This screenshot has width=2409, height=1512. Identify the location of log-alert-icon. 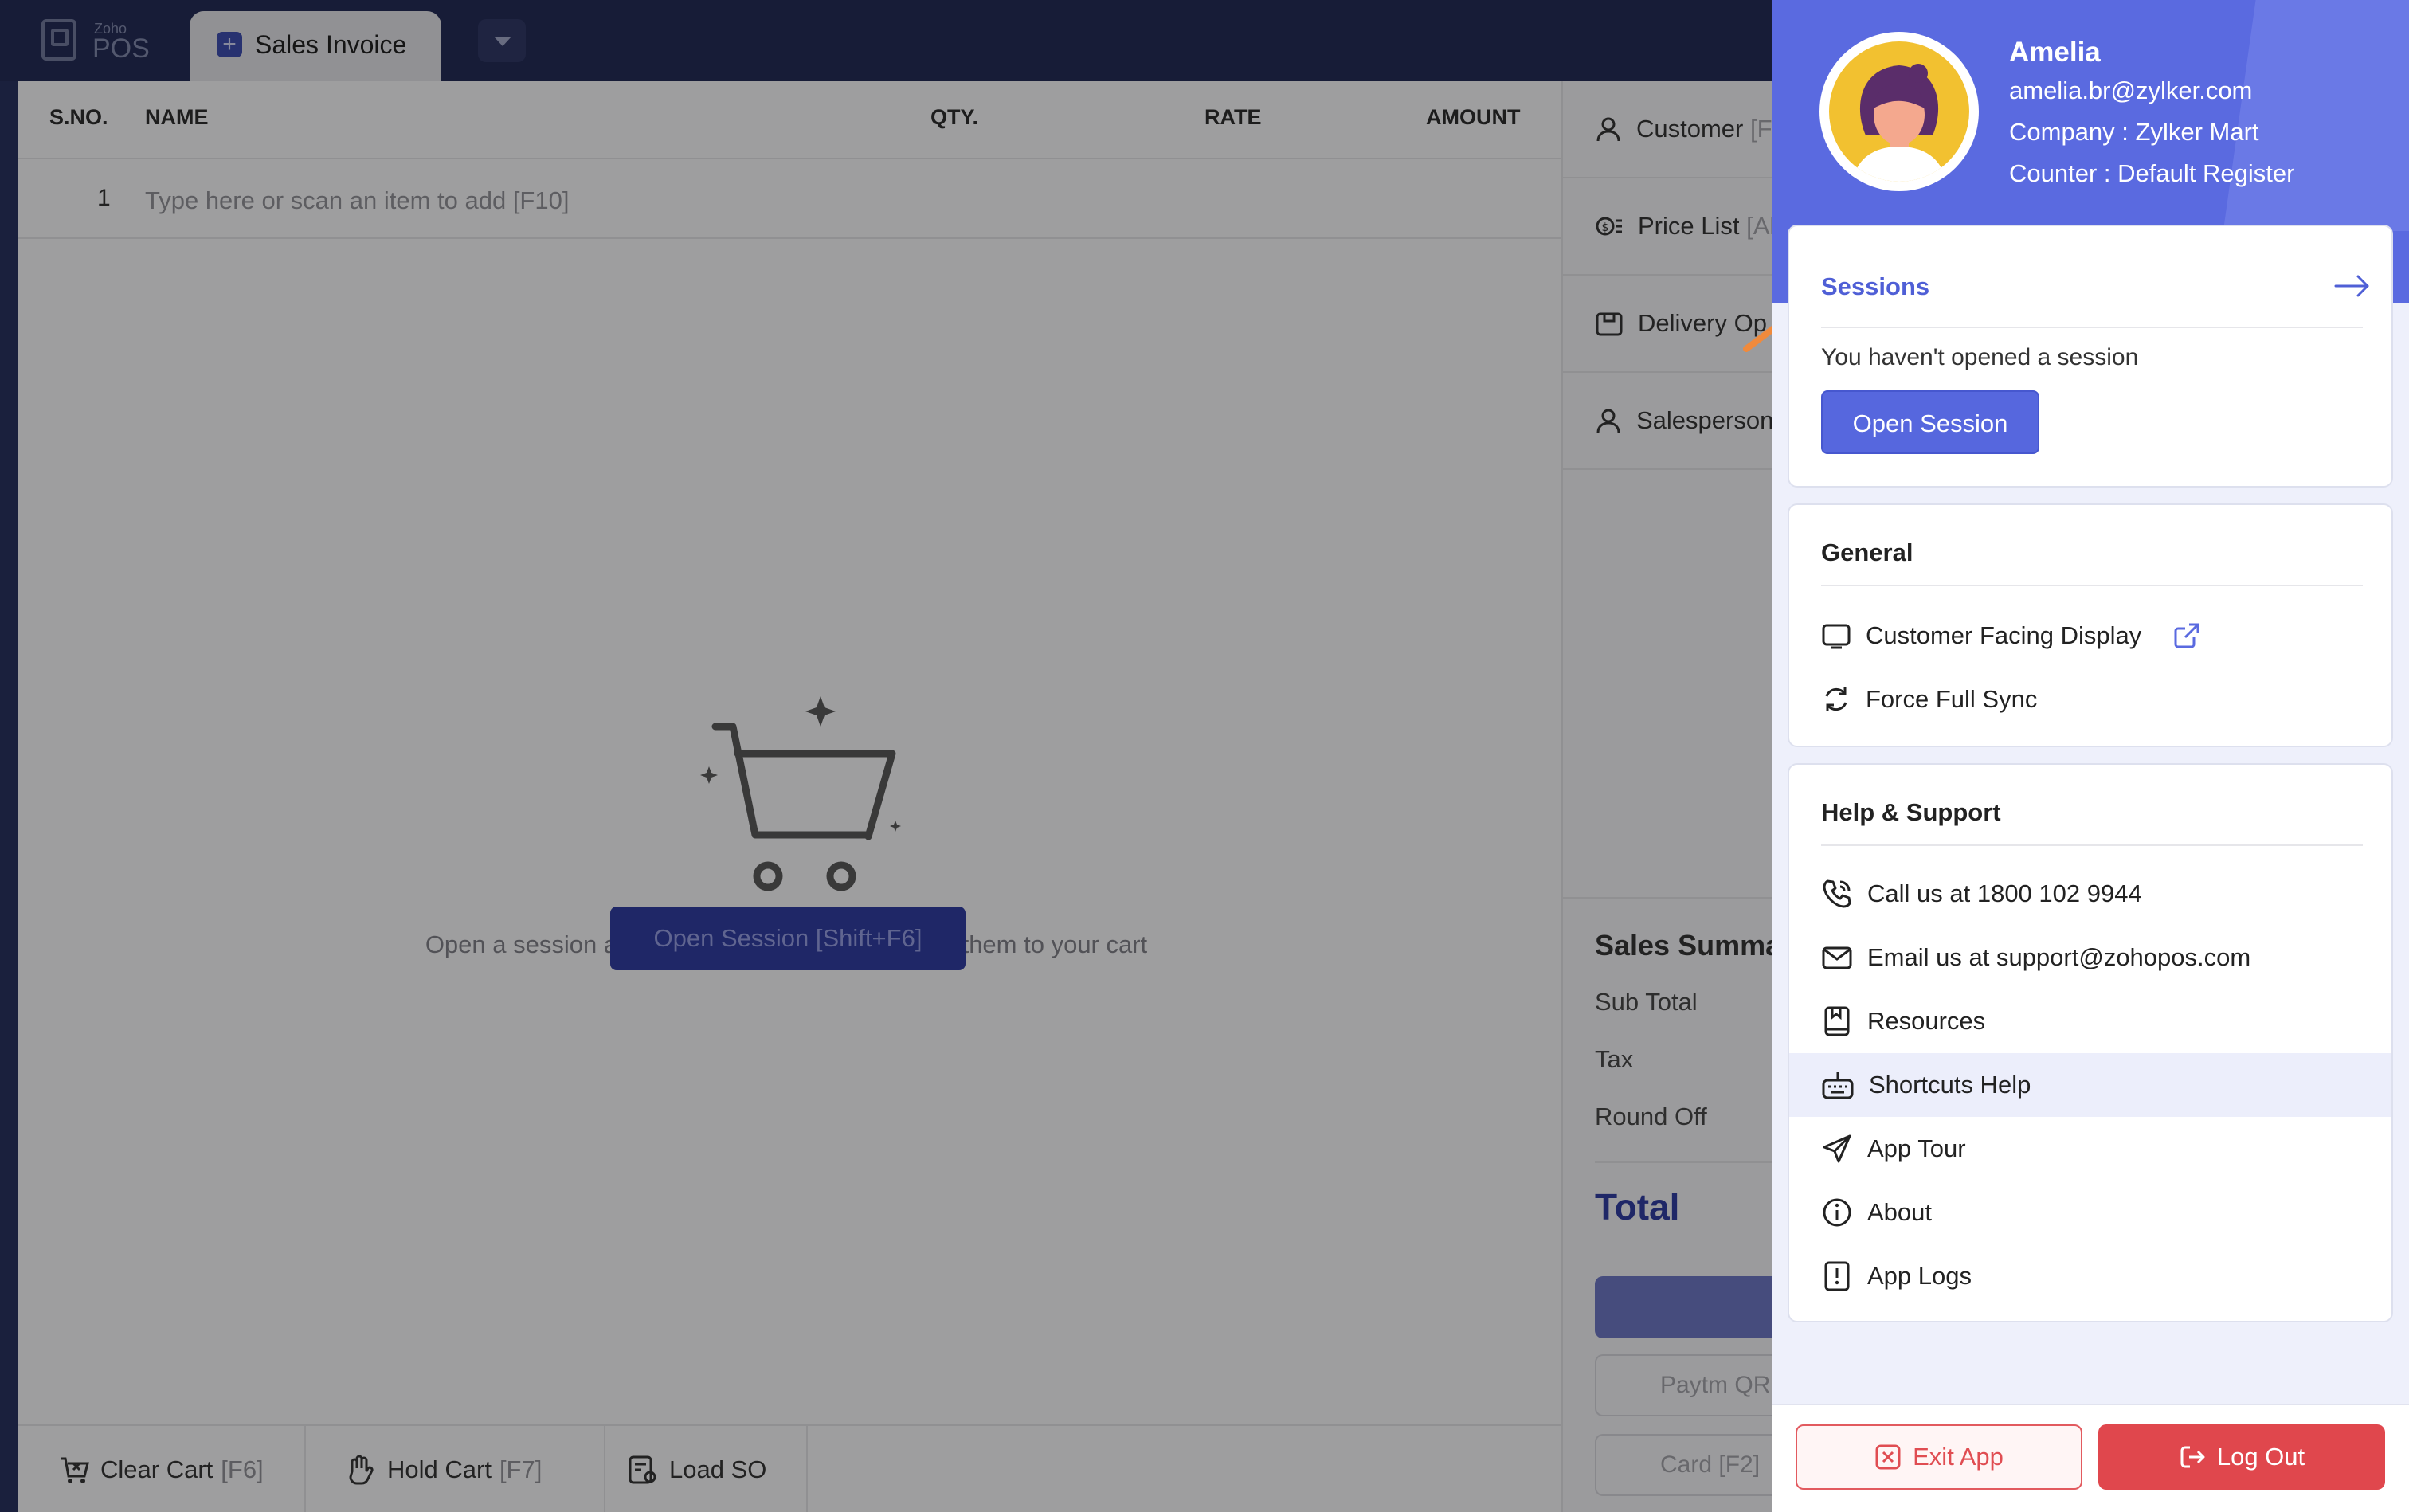
(1837, 1276).